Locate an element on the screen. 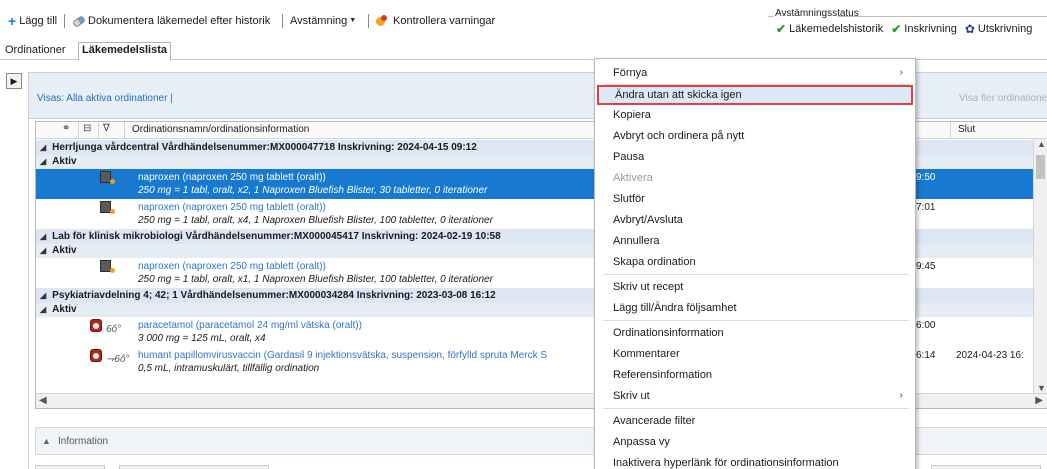 This screenshot has width=1047, height=469. collapse-up-icon: ▲ is located at coordinates (46, 441).